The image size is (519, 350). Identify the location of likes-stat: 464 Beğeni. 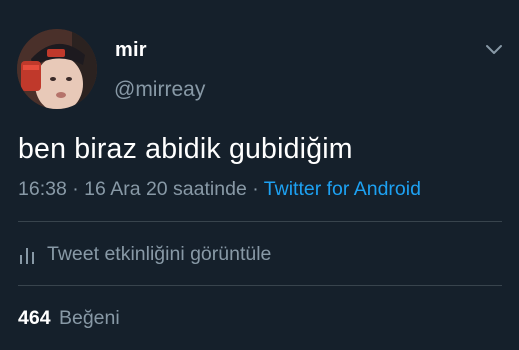
(69, 318).